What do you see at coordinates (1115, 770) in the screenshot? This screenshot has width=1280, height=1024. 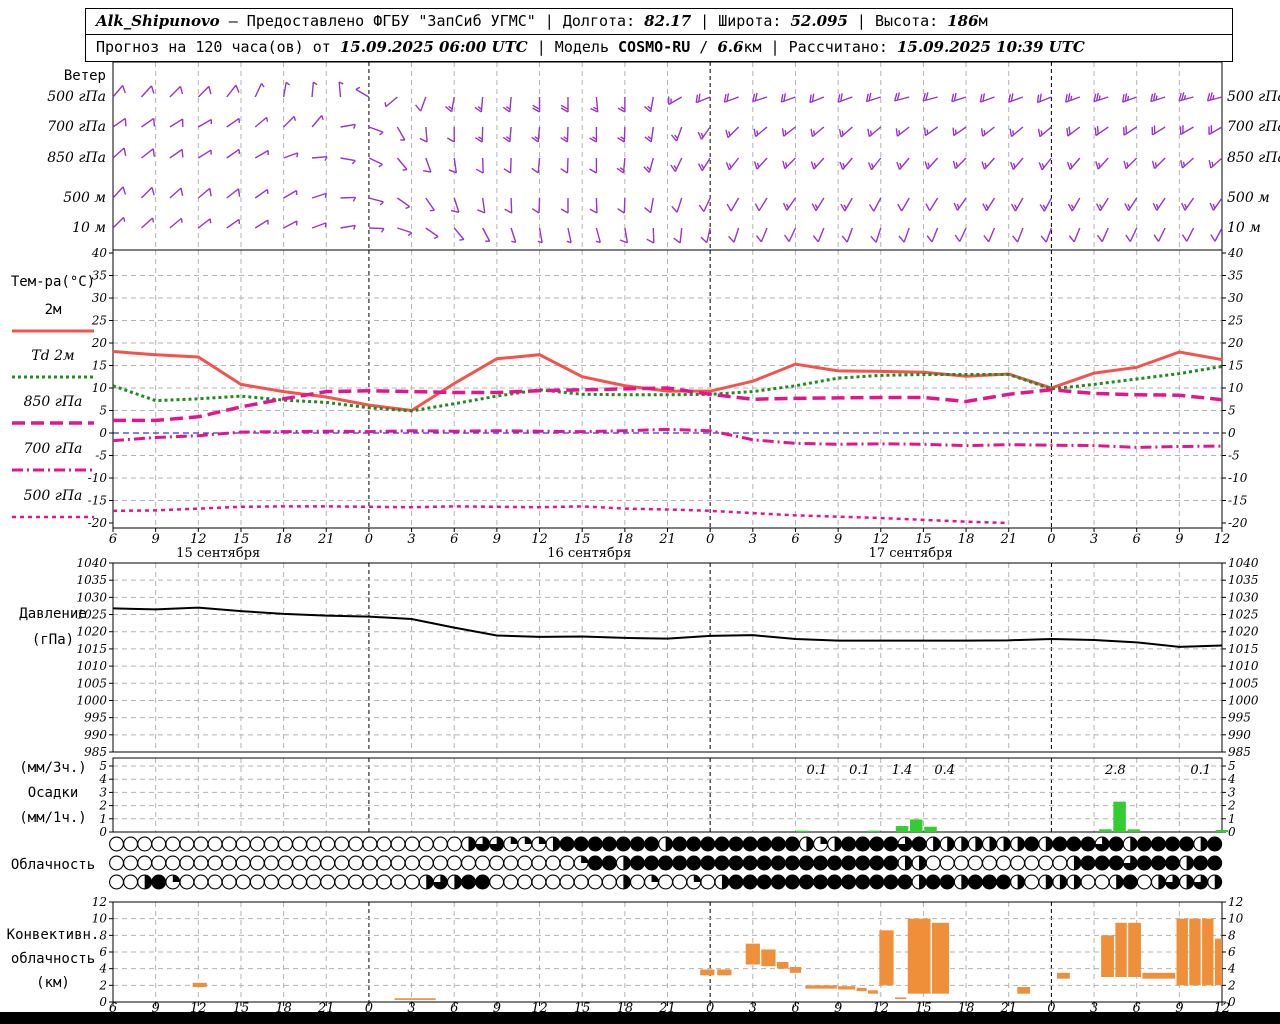 I see `svg-text: 2.8` at bounding box center [1115, 770].